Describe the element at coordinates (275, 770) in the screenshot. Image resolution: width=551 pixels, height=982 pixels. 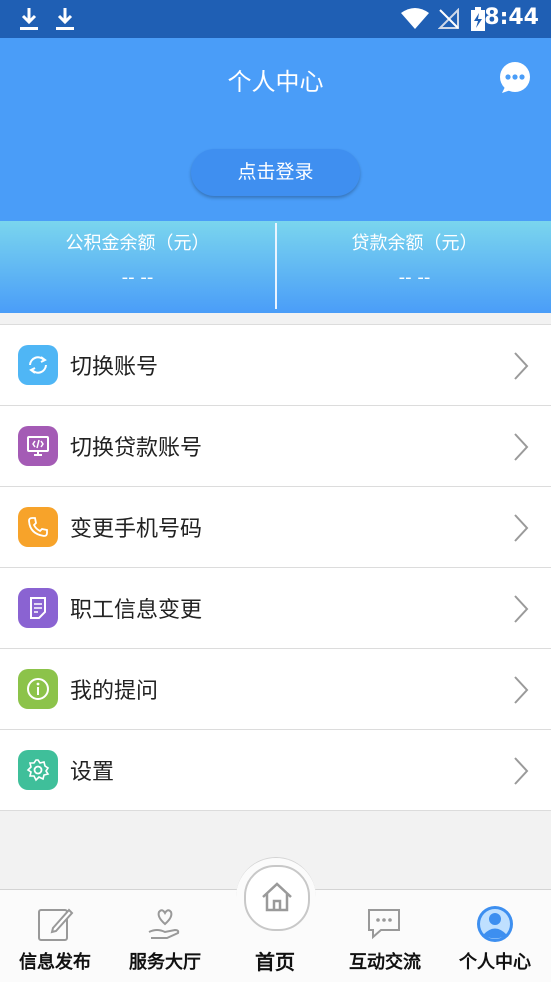
I see `menu-item-settings: 设置` at that location.